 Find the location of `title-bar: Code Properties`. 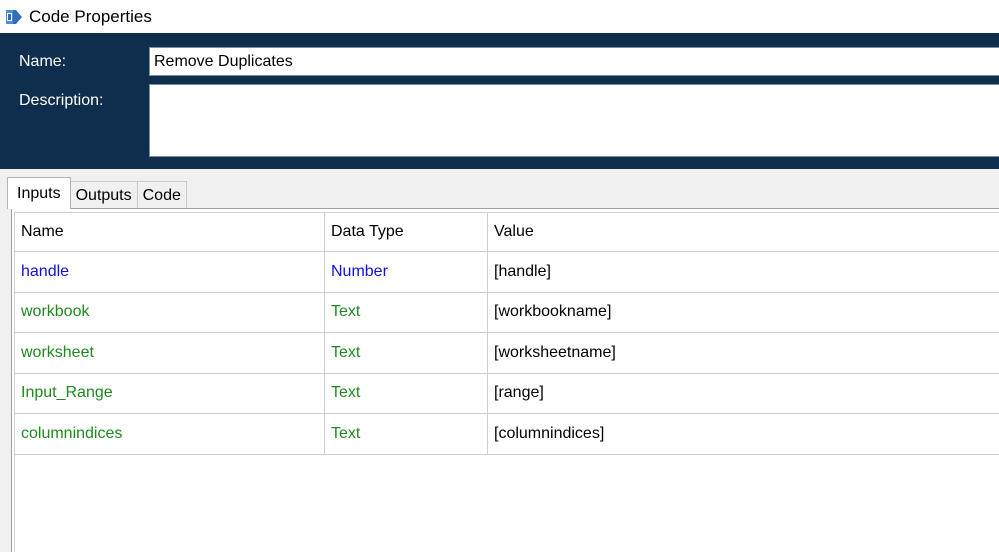

title-bar: Code Properties is located at coordinates (499, 16).